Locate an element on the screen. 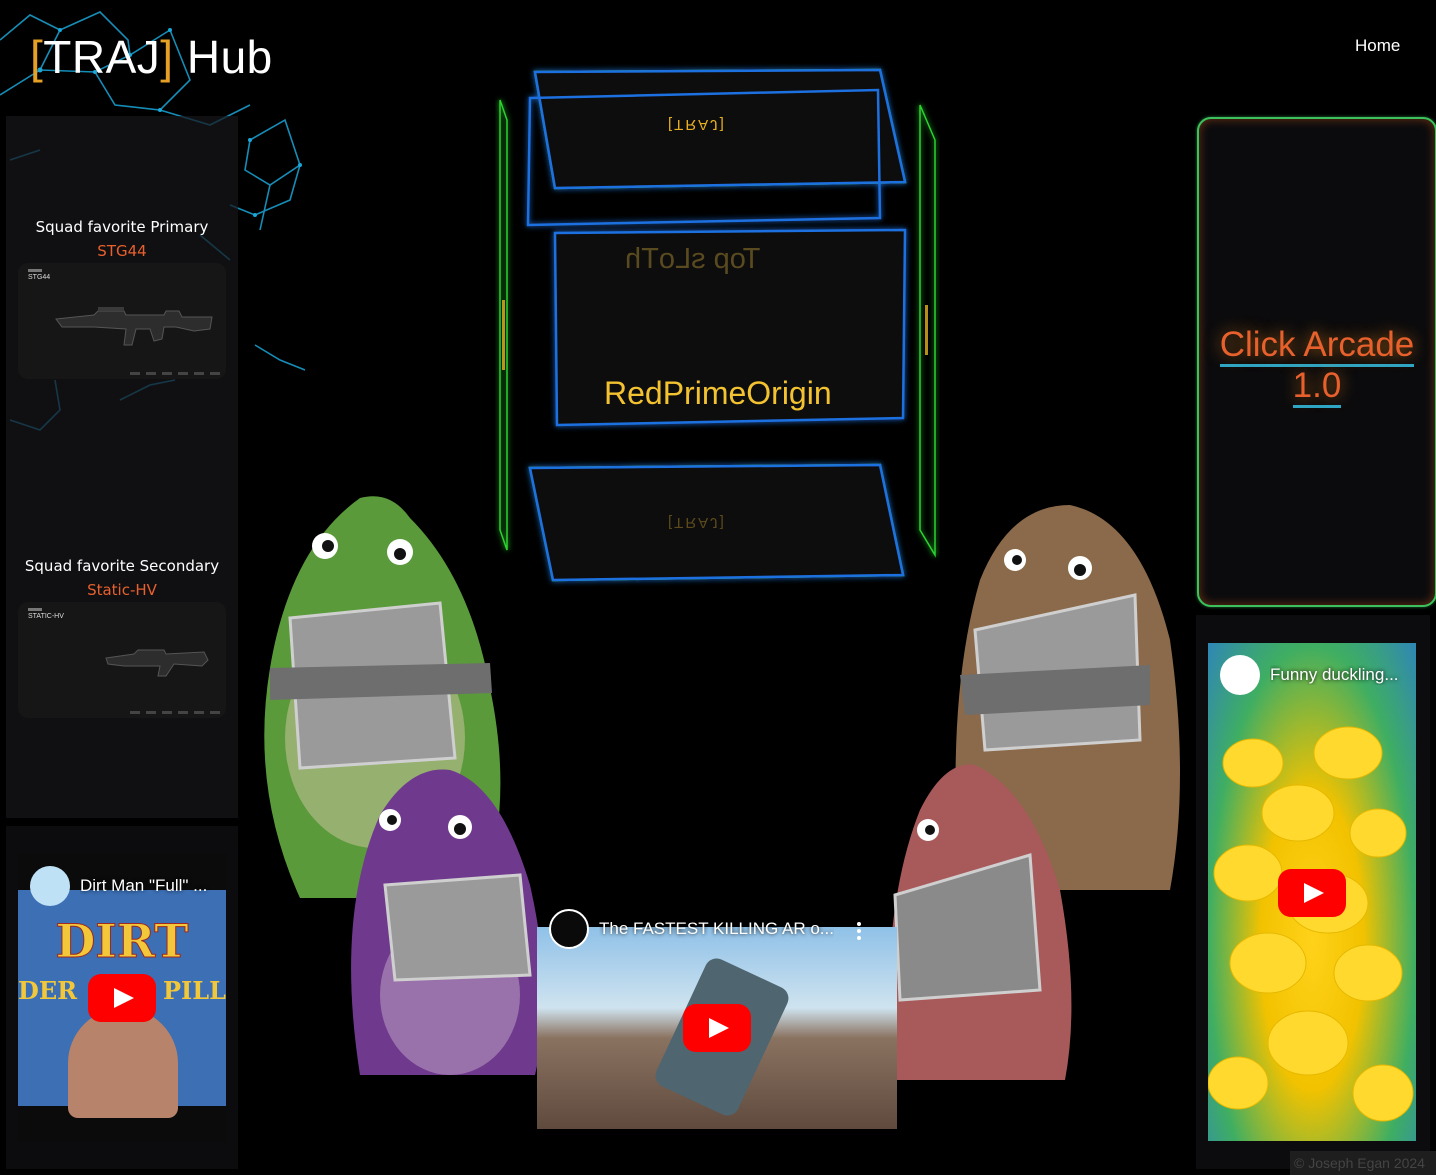  secondary-weapon-card: STATIC-HV is located at coordinates (122, 660).